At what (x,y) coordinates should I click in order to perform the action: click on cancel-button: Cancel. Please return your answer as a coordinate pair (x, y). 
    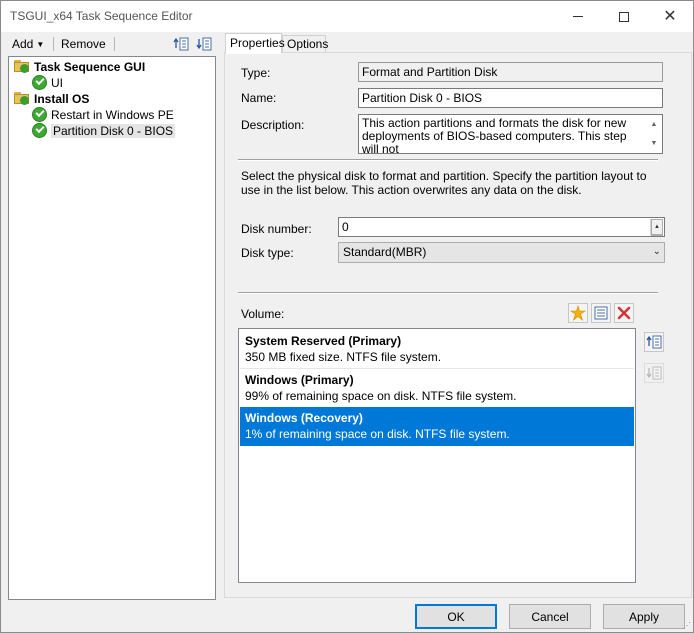
    Looking at the image, I should click on (550, 616).